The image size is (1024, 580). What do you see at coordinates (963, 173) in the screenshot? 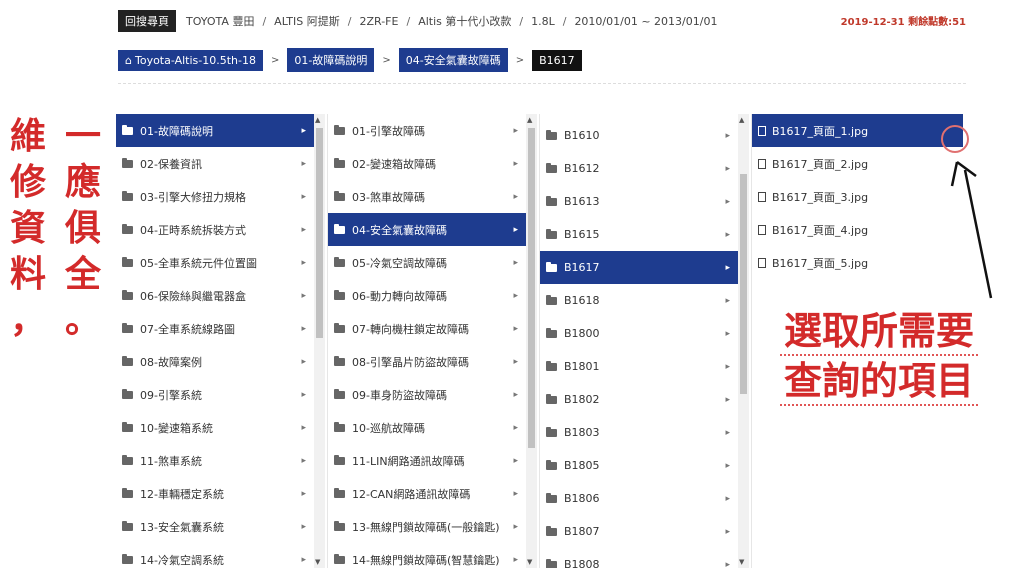
I see `pointer-arrow-head` at bounding box center [963, 173].